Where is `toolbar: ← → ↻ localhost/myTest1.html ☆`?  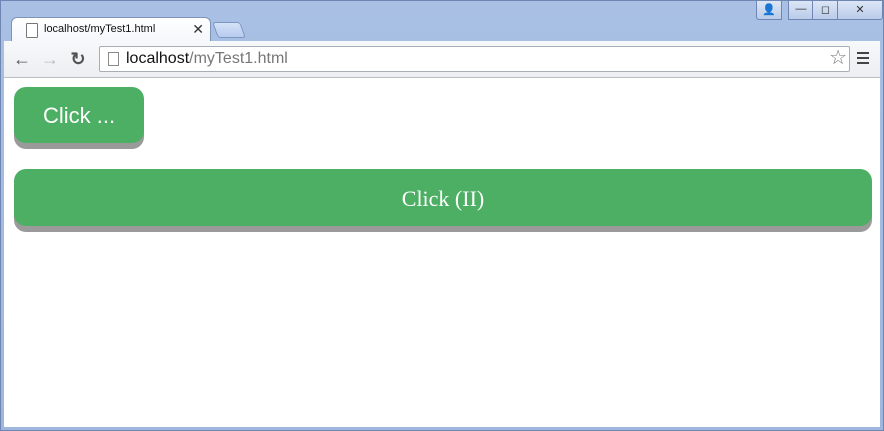 toolbar: ← → ↻ localhost/myTest1.html ☆ is located at coordinates (442, 59).